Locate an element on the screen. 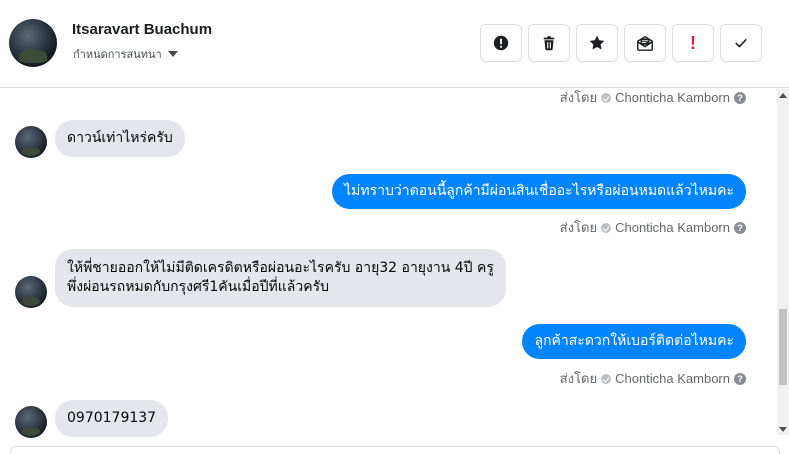 This screenshot has height=454, width=789. delete-button is located at coordinates (549, 43).